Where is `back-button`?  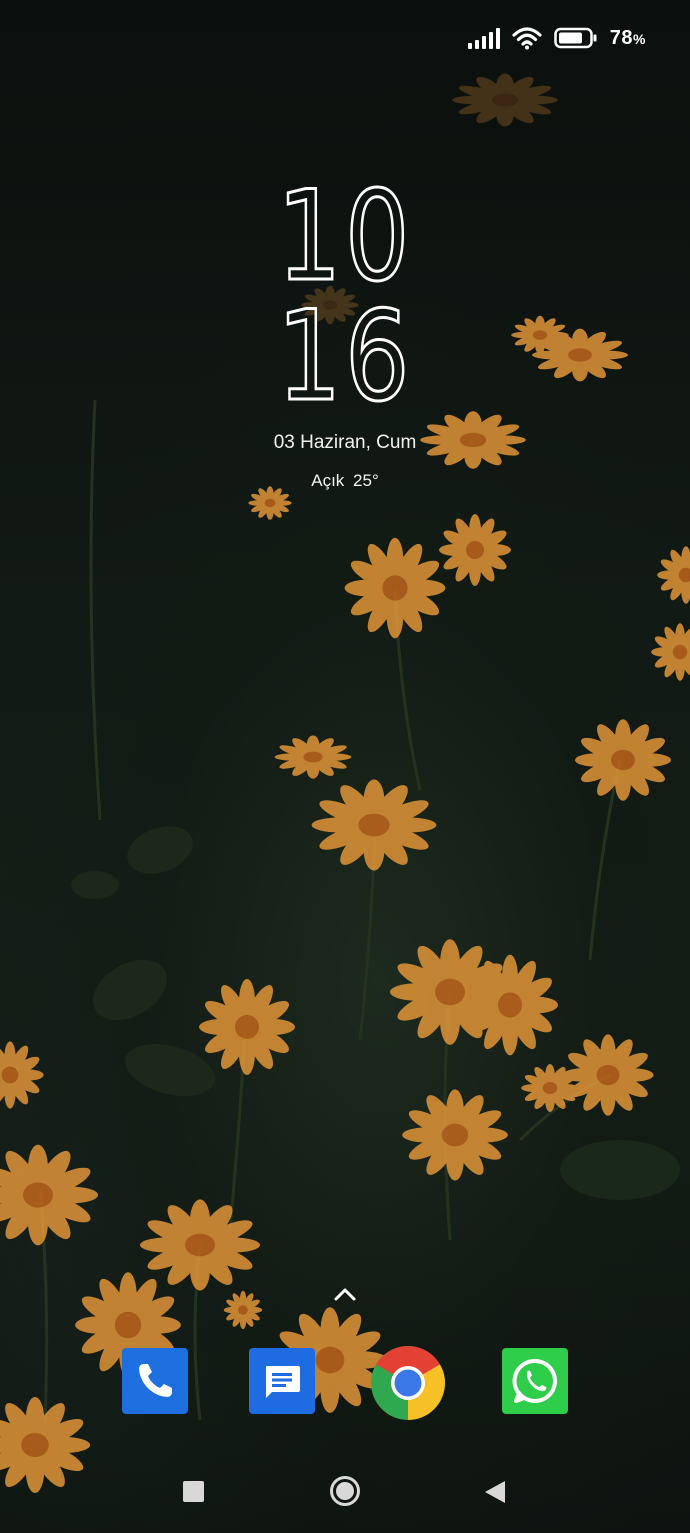
back-button is located at coordinates (495, 1492).